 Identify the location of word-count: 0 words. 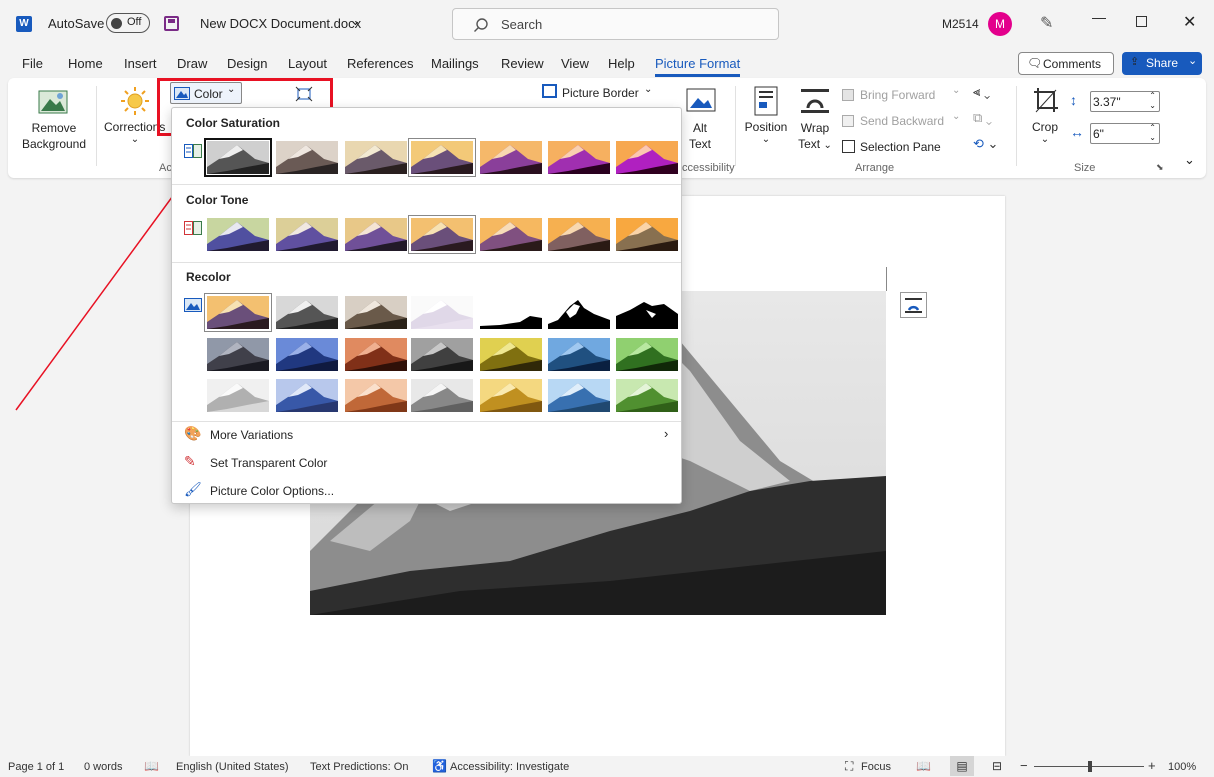
(103, 767).